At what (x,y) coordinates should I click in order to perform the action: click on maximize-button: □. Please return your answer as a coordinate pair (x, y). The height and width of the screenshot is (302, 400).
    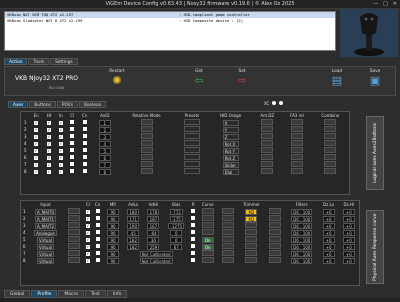
    Looking at the image, I should click on (385, 4).